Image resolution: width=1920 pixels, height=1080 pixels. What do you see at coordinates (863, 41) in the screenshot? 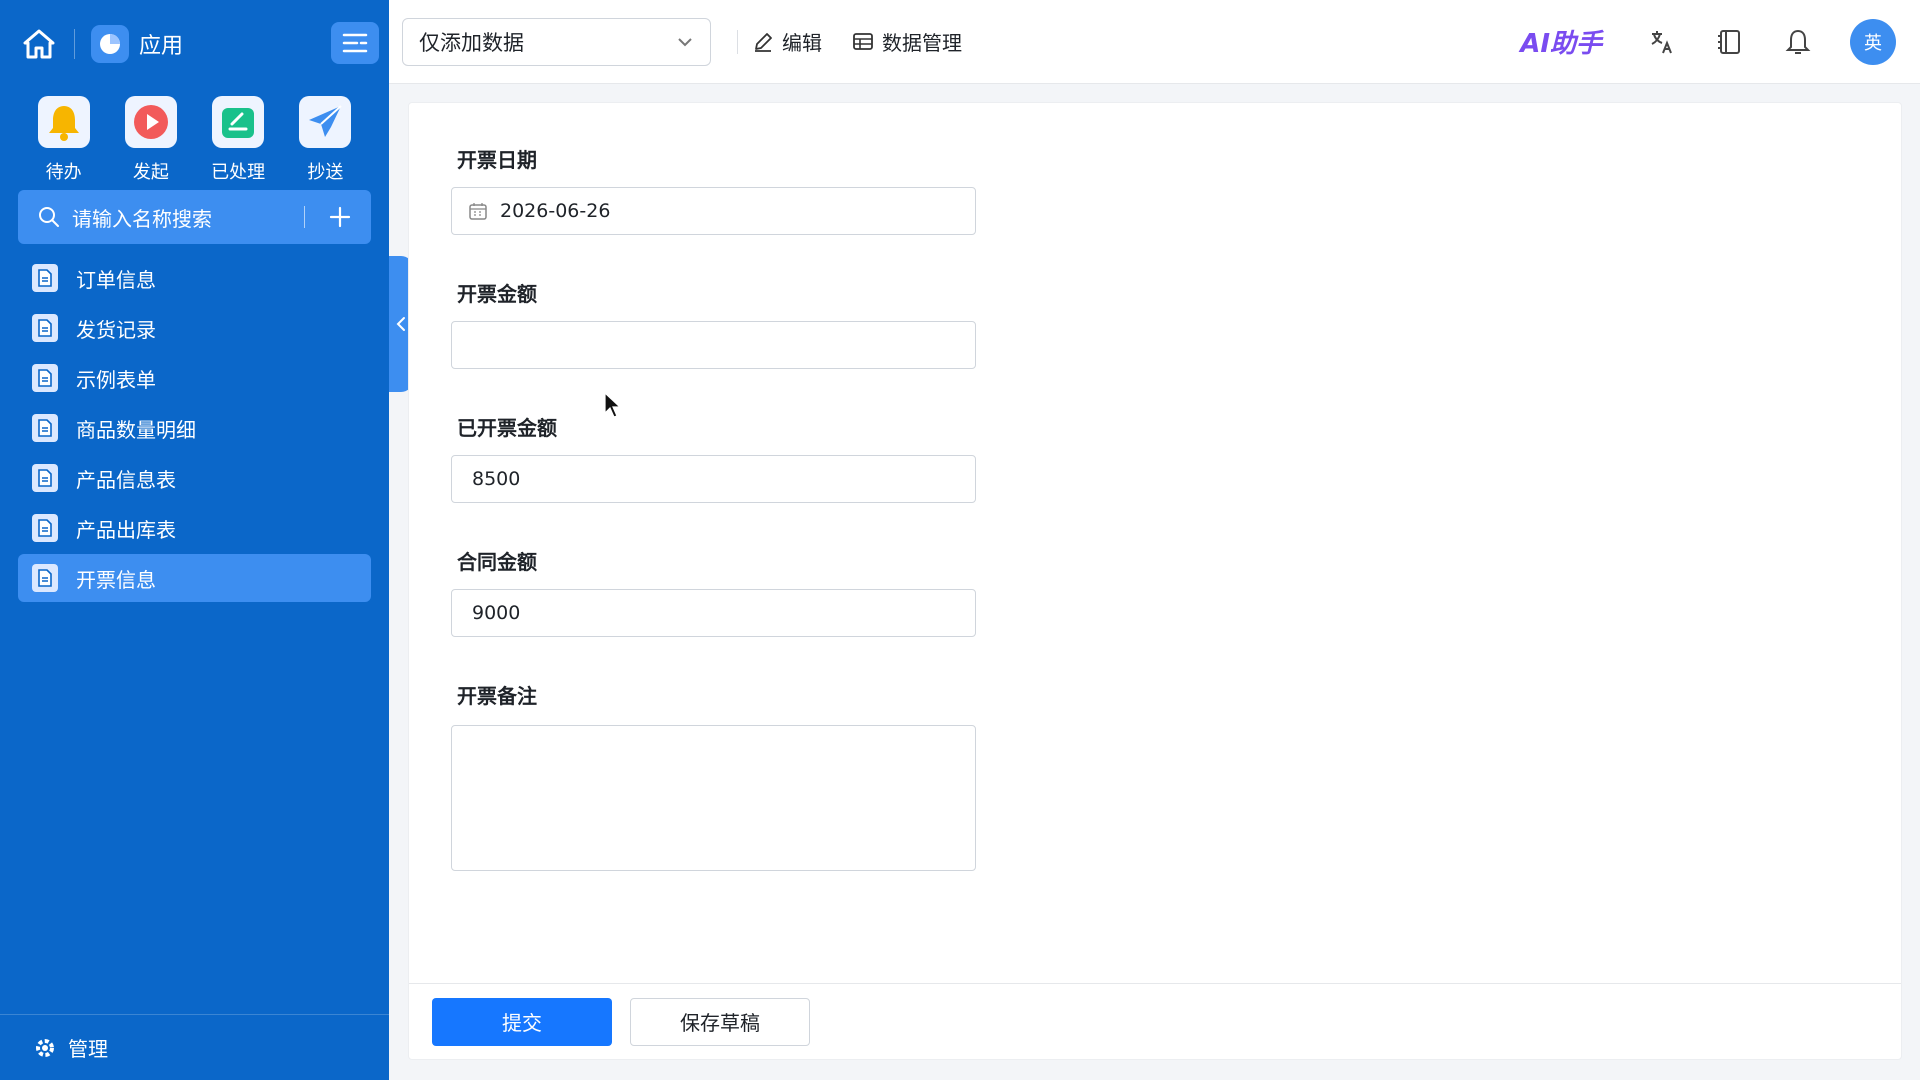
I see `table-icon` at bounding box center [863, 41].